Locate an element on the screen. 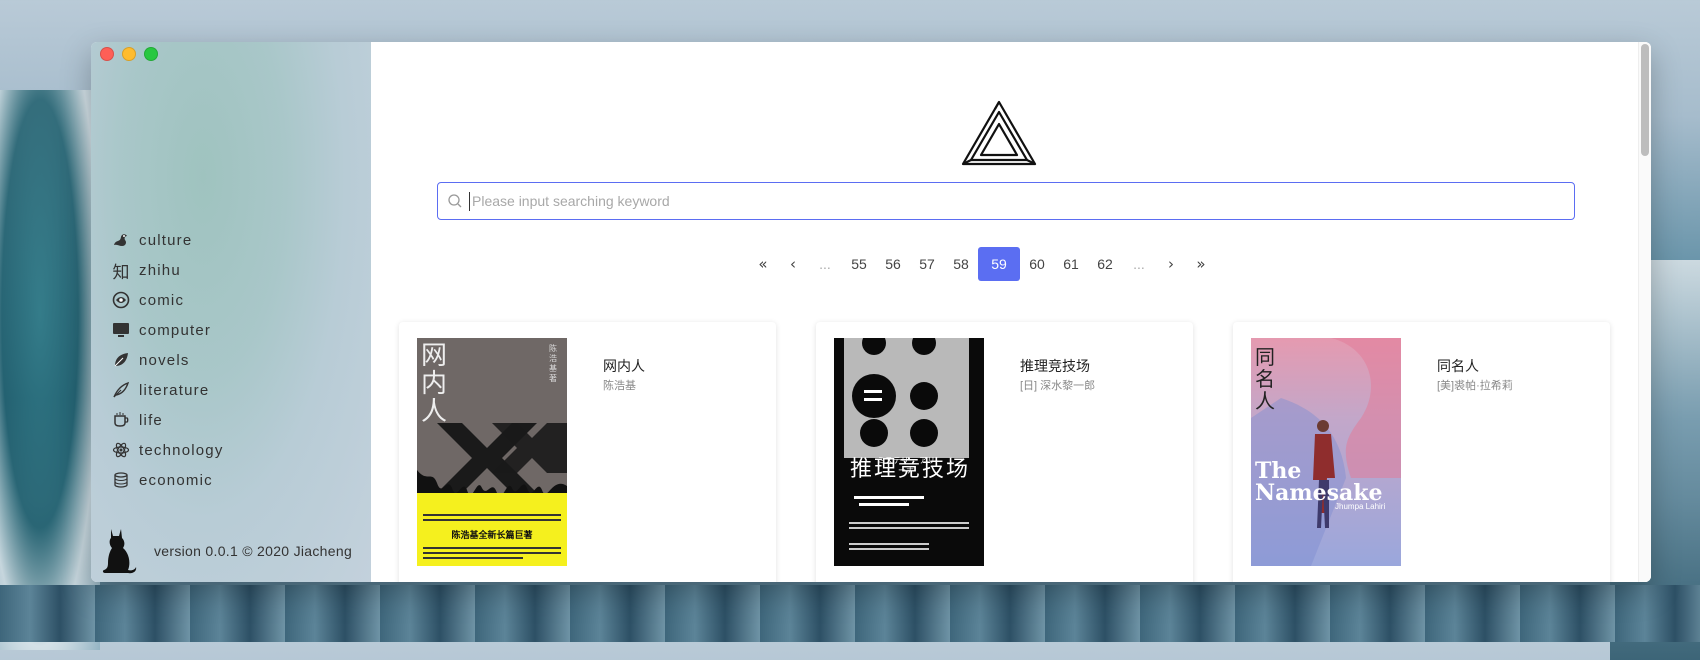 The width and height of the screenshot is (1700, 660). search-icon is located at coordinates (455, 201).